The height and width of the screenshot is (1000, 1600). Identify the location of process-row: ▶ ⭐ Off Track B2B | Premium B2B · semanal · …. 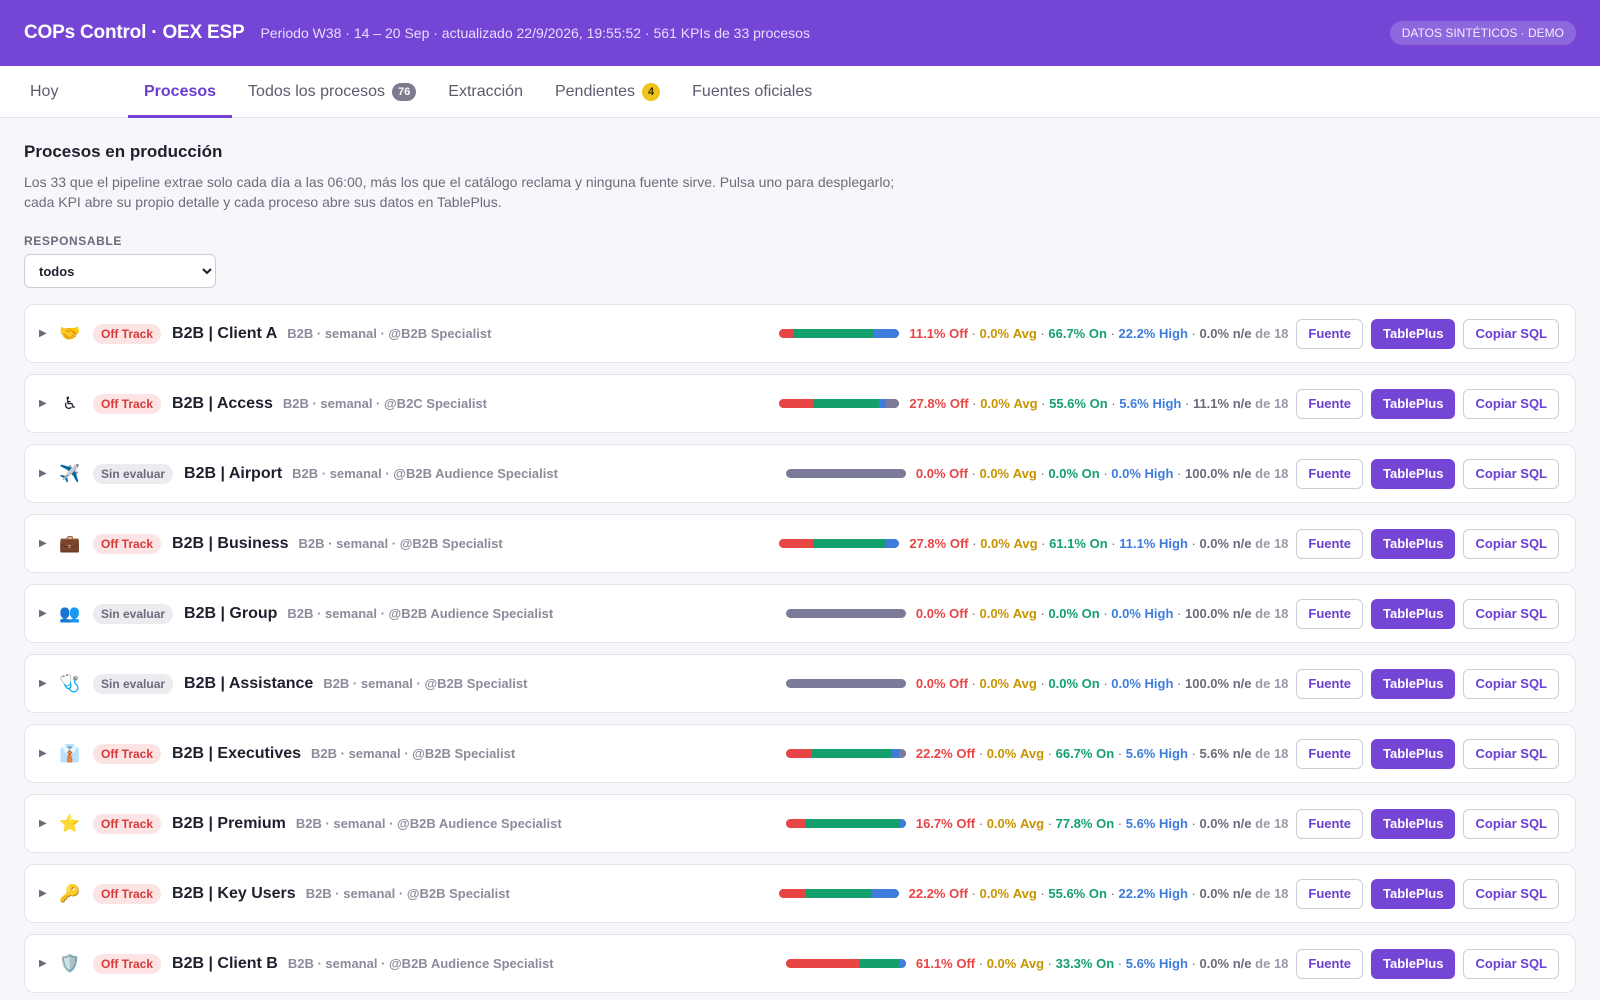
(800, 823).